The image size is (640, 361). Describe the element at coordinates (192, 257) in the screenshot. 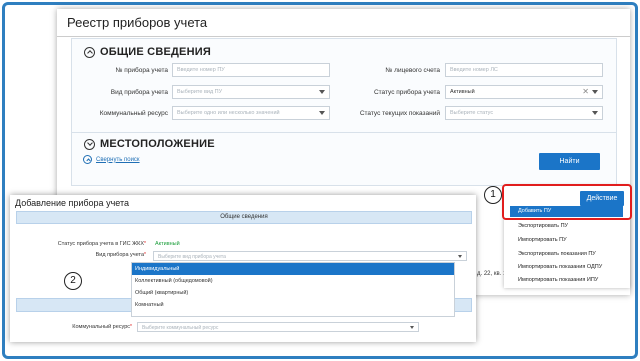

I see `device-type-placeholder: Выберите вид прибора учета` at that location.